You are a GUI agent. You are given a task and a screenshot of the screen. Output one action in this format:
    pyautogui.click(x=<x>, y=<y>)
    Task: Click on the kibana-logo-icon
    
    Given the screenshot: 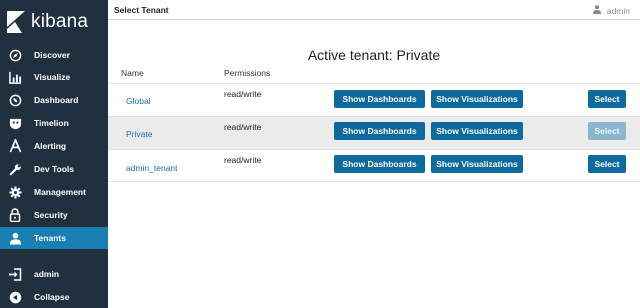 What is the action you would take?
    pyautogui.click(x=16, y=22)
    